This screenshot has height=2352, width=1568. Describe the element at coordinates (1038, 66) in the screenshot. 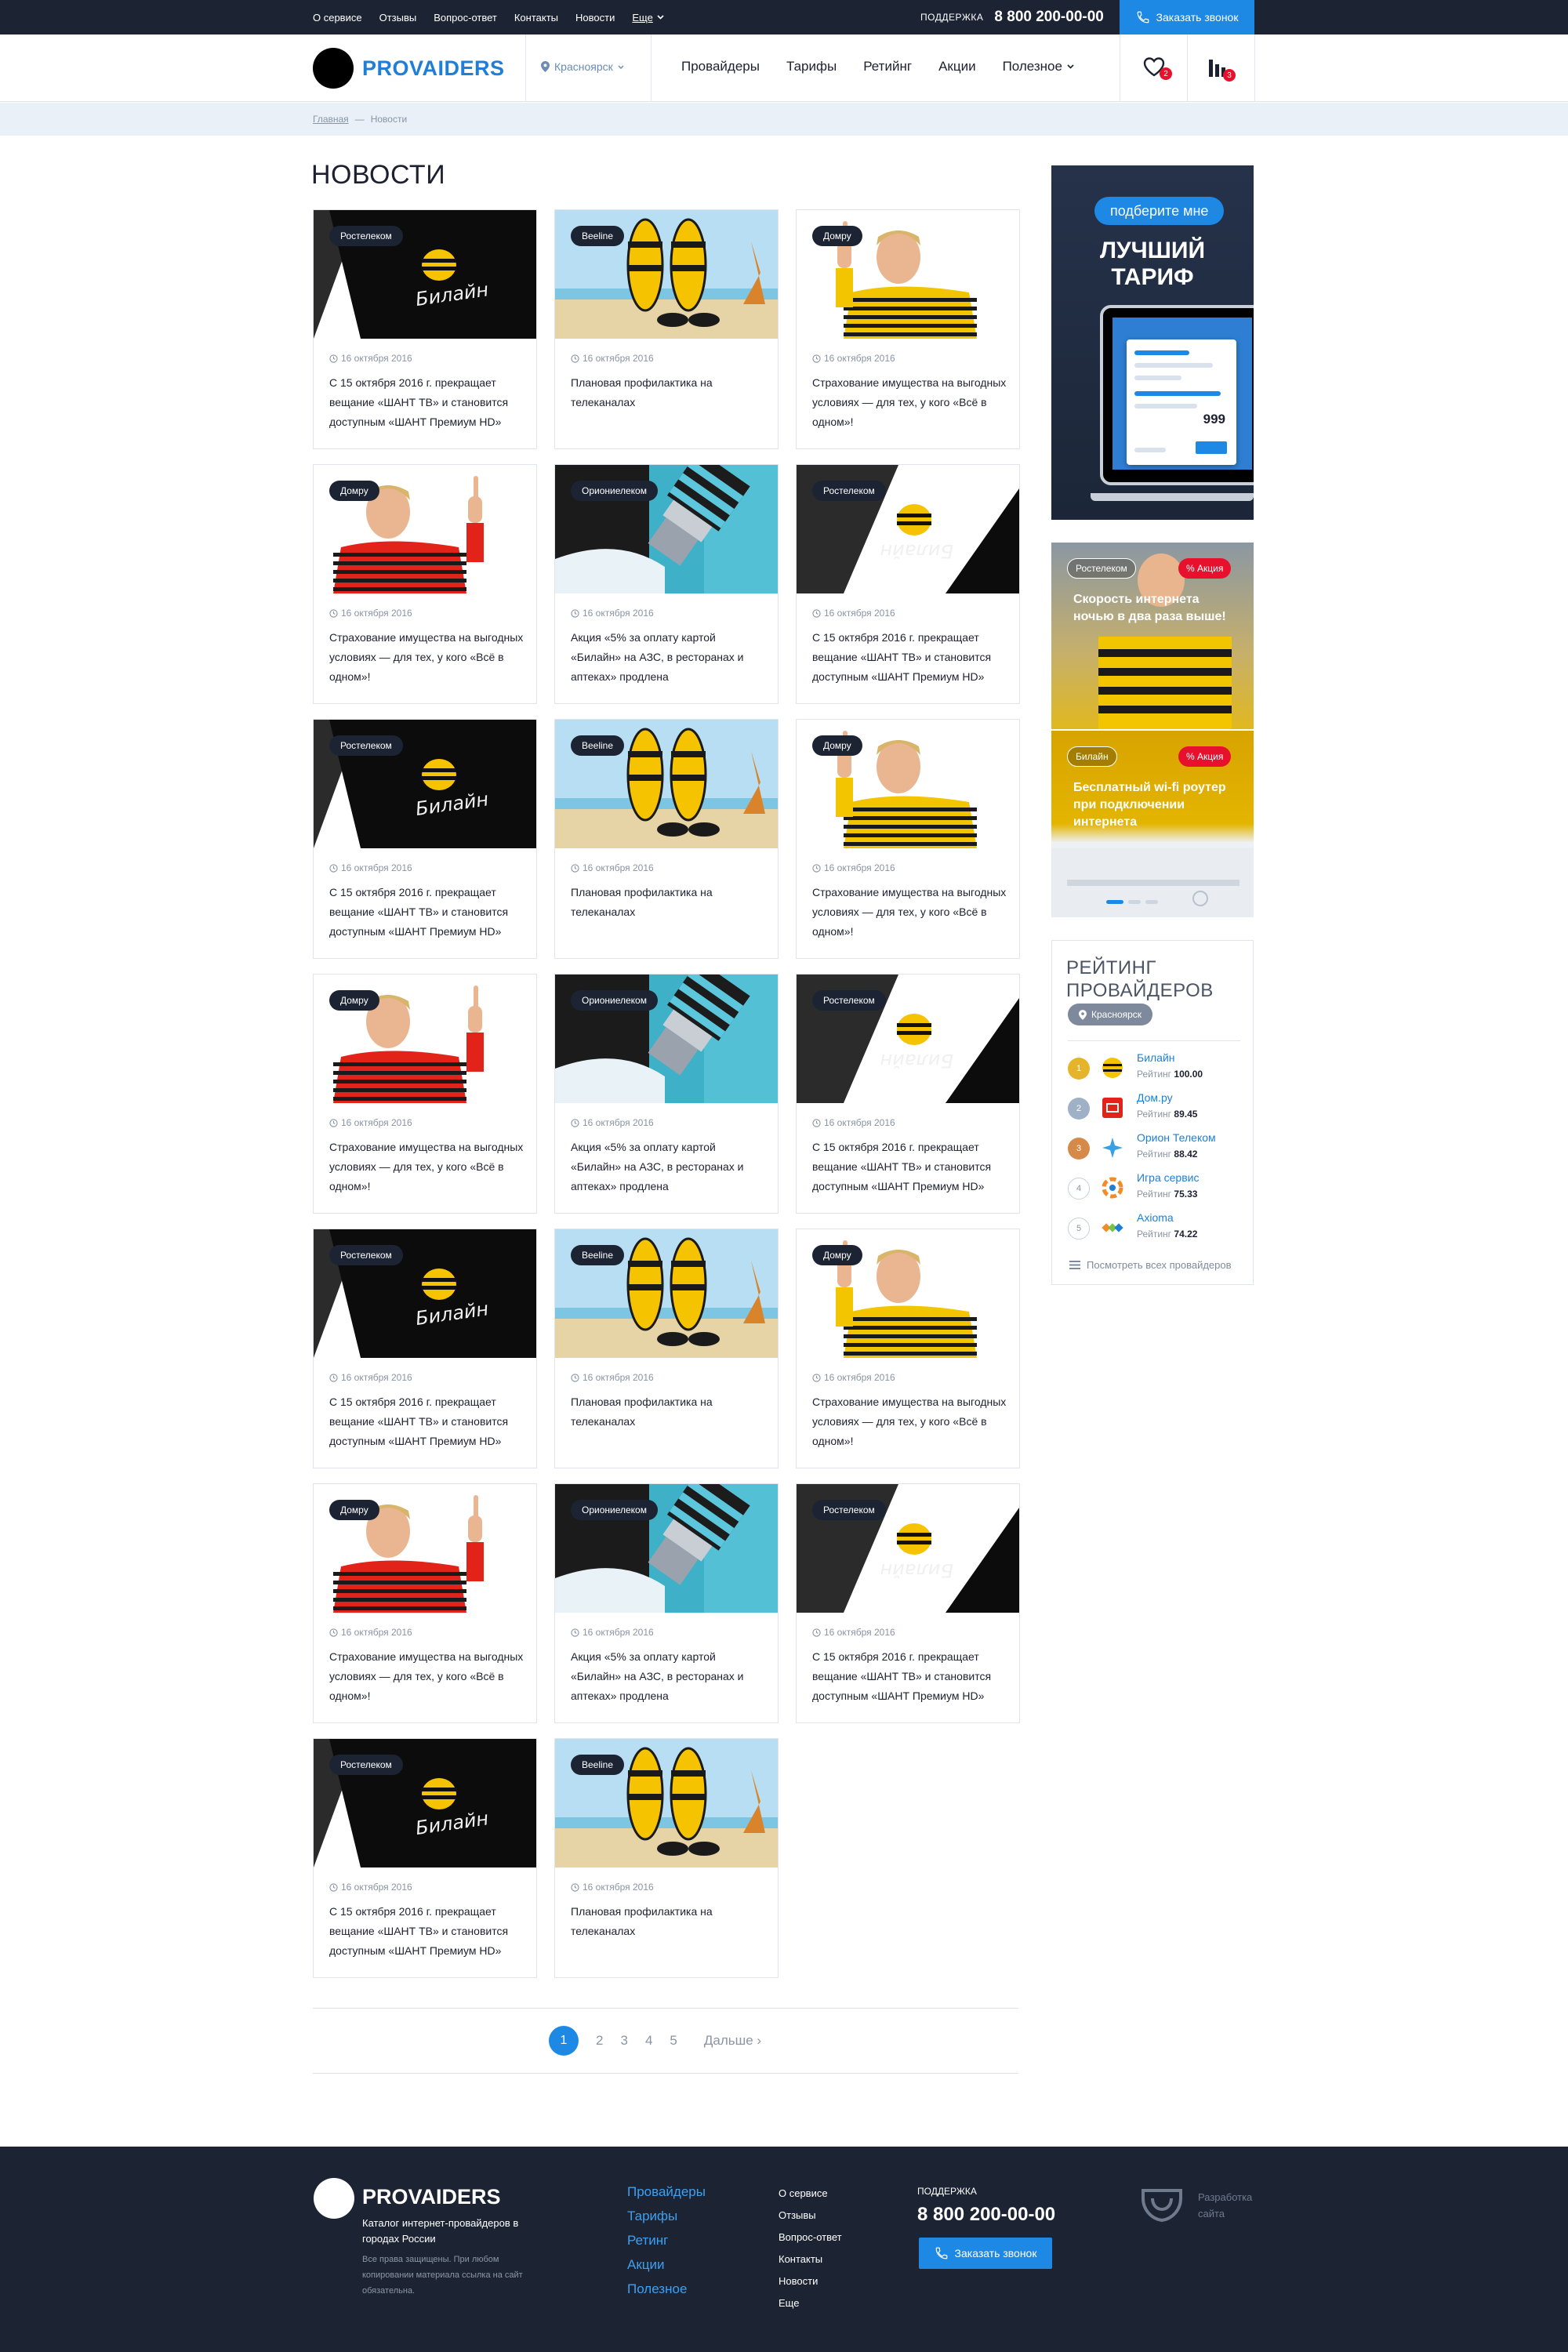

I see `nav-useful: Полезное` at that location.